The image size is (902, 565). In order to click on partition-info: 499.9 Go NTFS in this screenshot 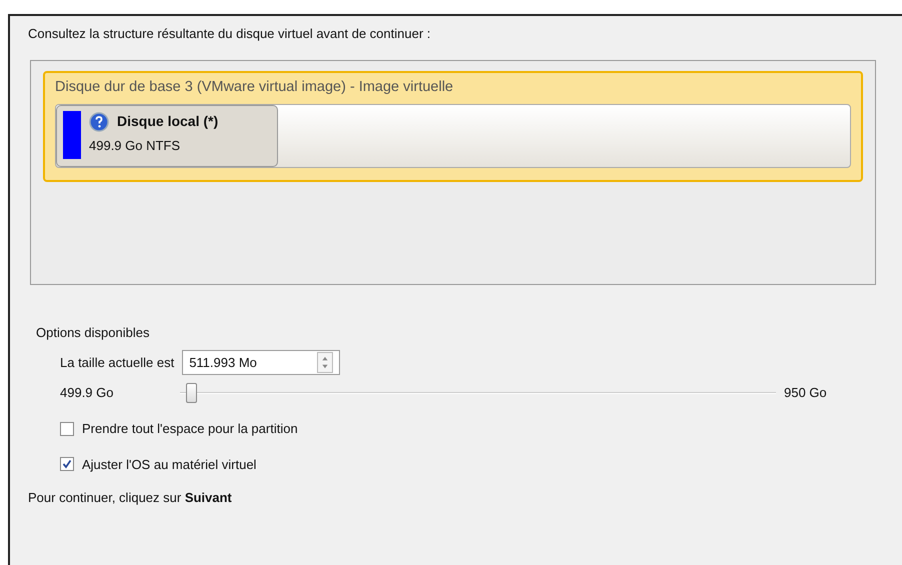, I will do `click(135, 146)`.